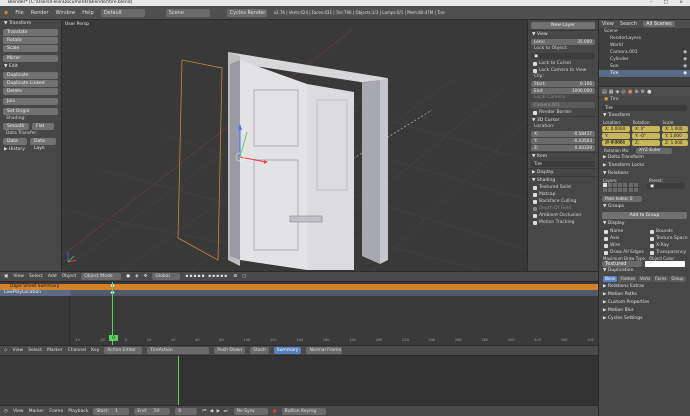 This screenshot has height=416, width=690. What do you see at coordinates (215, 411) in the screenshot?
I see `playback-controls: ⏮ ◀ ▶ ⏭` at bounding box center [215, 411].